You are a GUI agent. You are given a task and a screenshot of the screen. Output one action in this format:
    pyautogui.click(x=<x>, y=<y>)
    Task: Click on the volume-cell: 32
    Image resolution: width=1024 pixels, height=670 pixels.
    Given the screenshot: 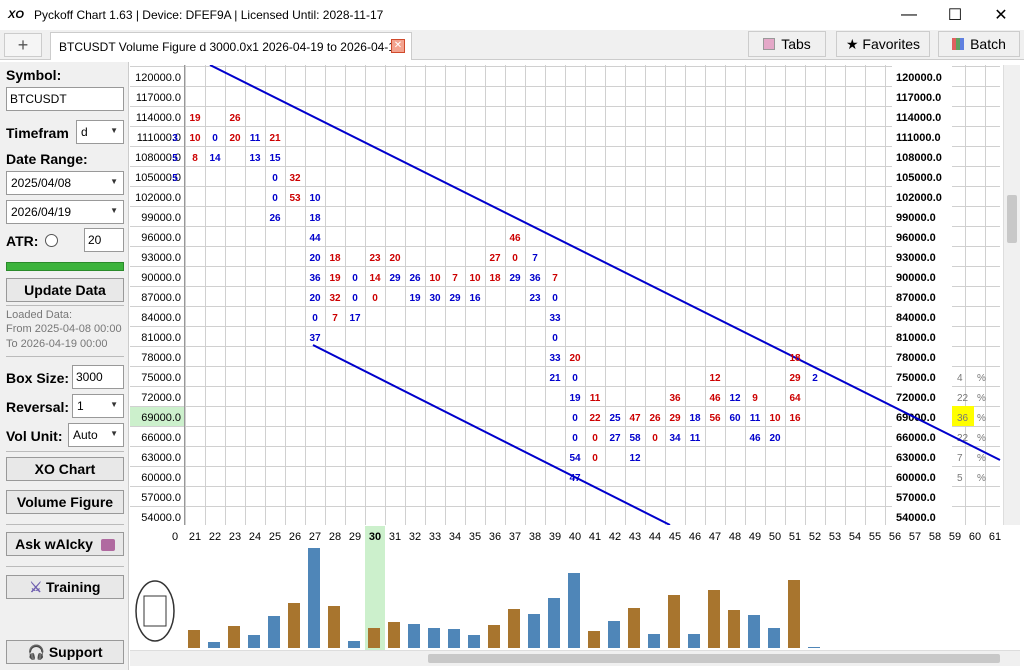 What is the action you would take?
    pyautogui.click(x=295, y=178)
    